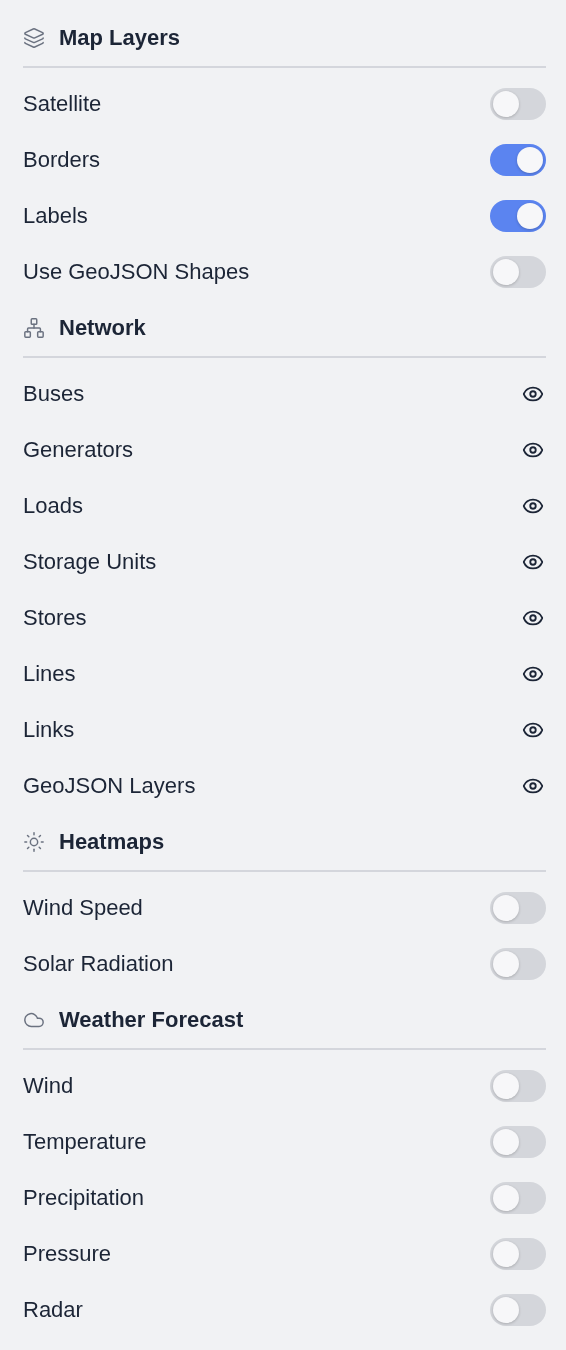 The image size is (566, 1350). Describe the element at coordinates (49, 674) in the screenshot. I see `layer-label: Lines` at that location.